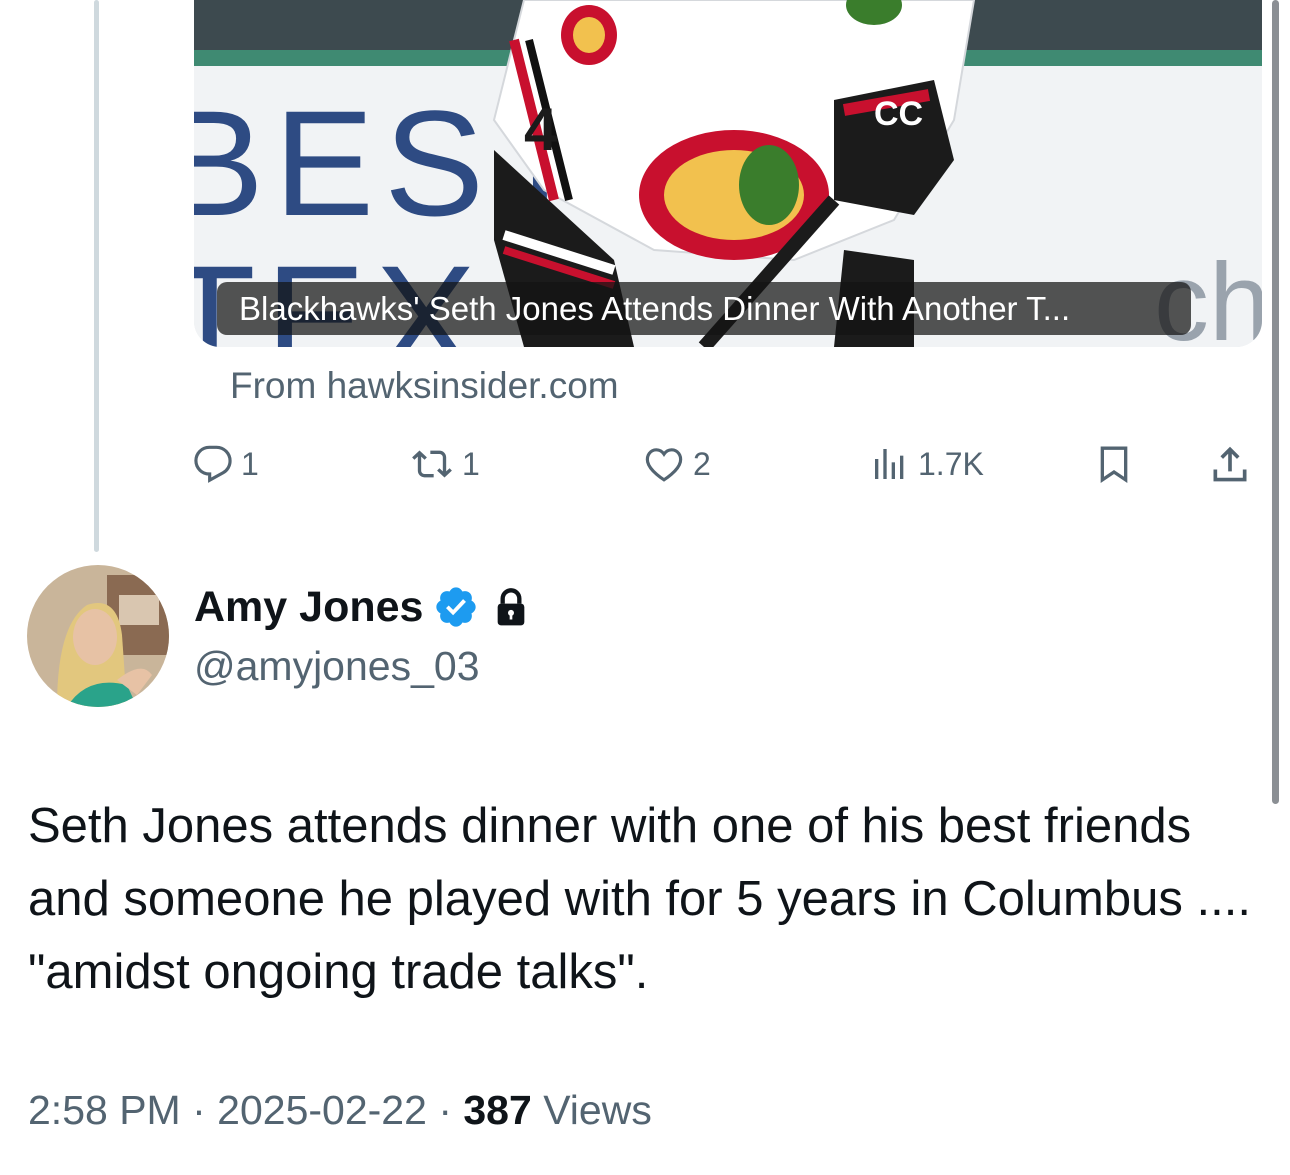  Describe the element at coordinates (497, 1110) in the screenshot. I see `tweet-views-count: 387` at that location.